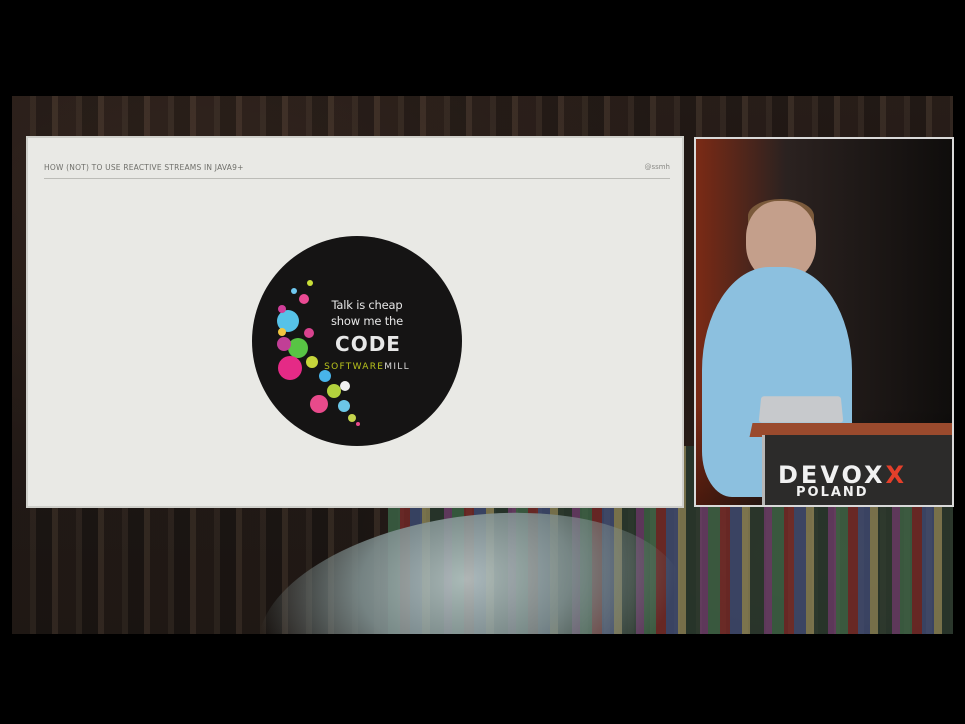 Image resolution: width=965 pixels, height=724 pixels. What do you see at coordinates (357, 178) in the screenshot?
I see `slide-divider` at bounding box center [357, 178].